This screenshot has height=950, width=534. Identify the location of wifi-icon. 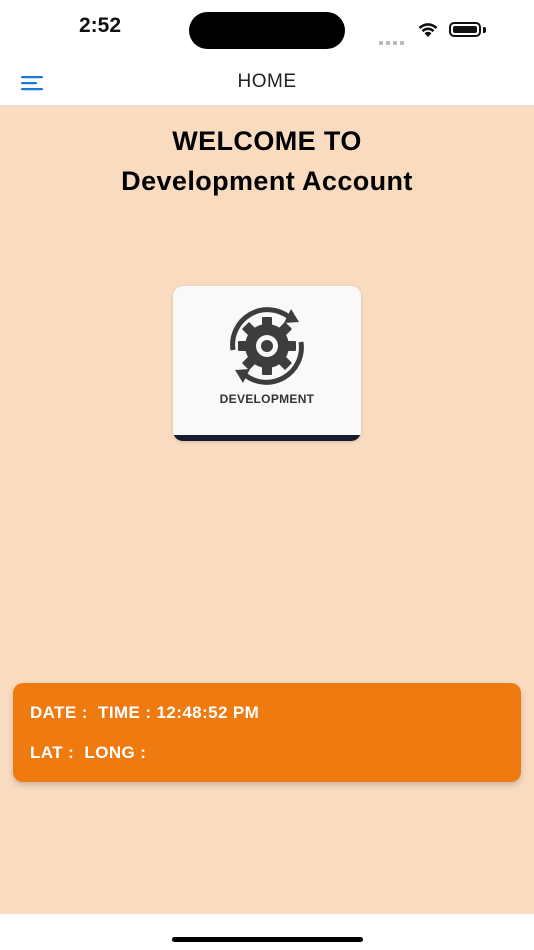
(428, 30).